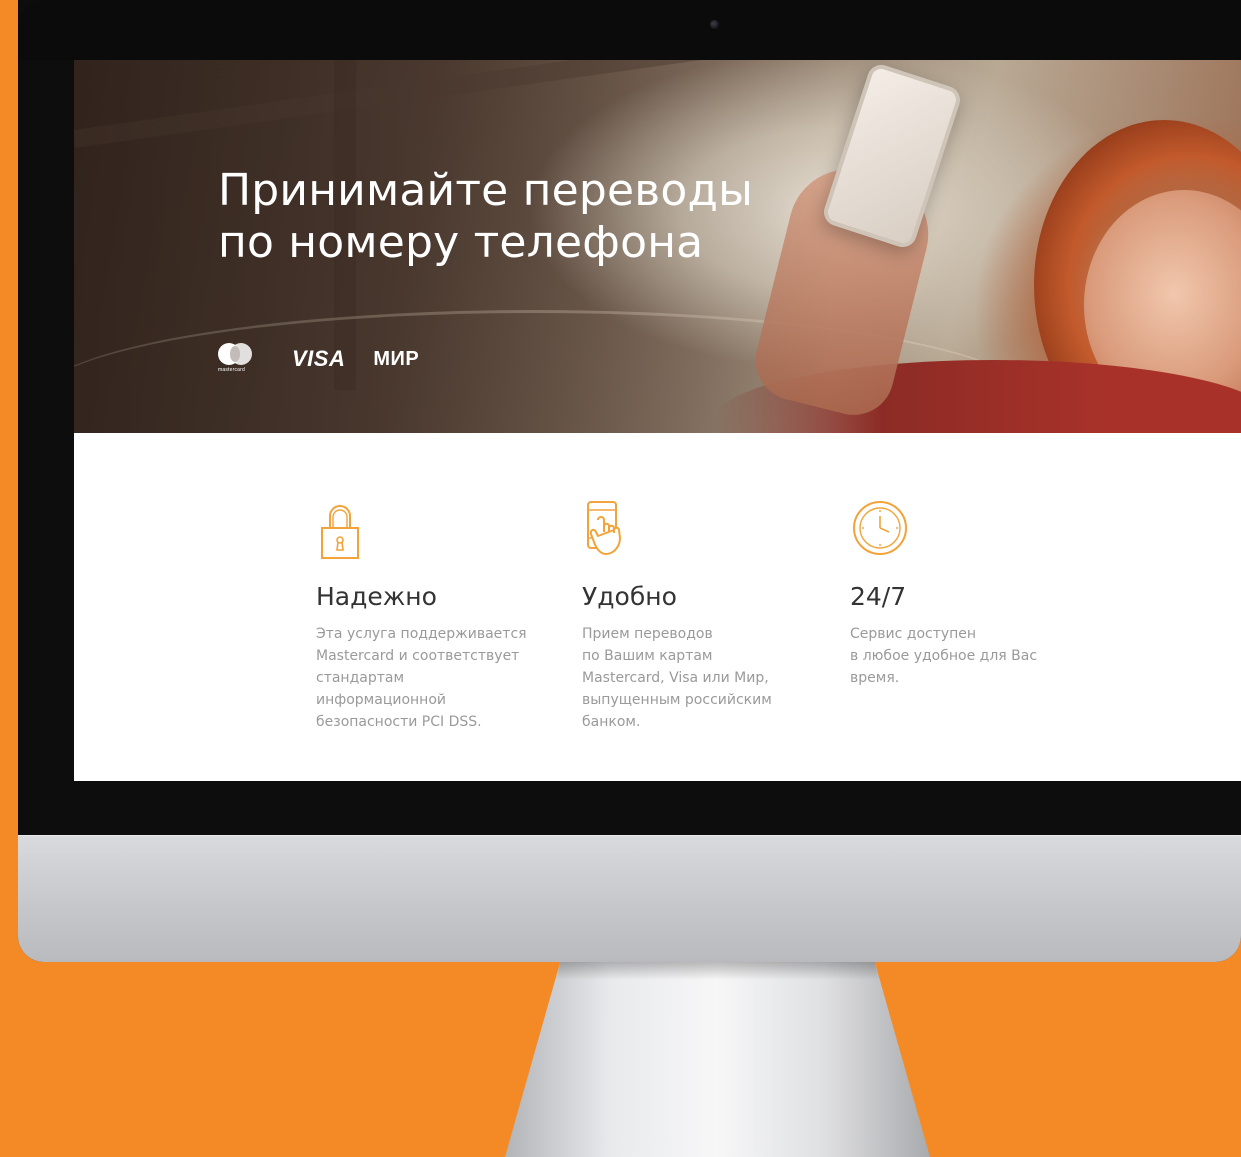  I want to click on camera-icon, so click(714, 24).